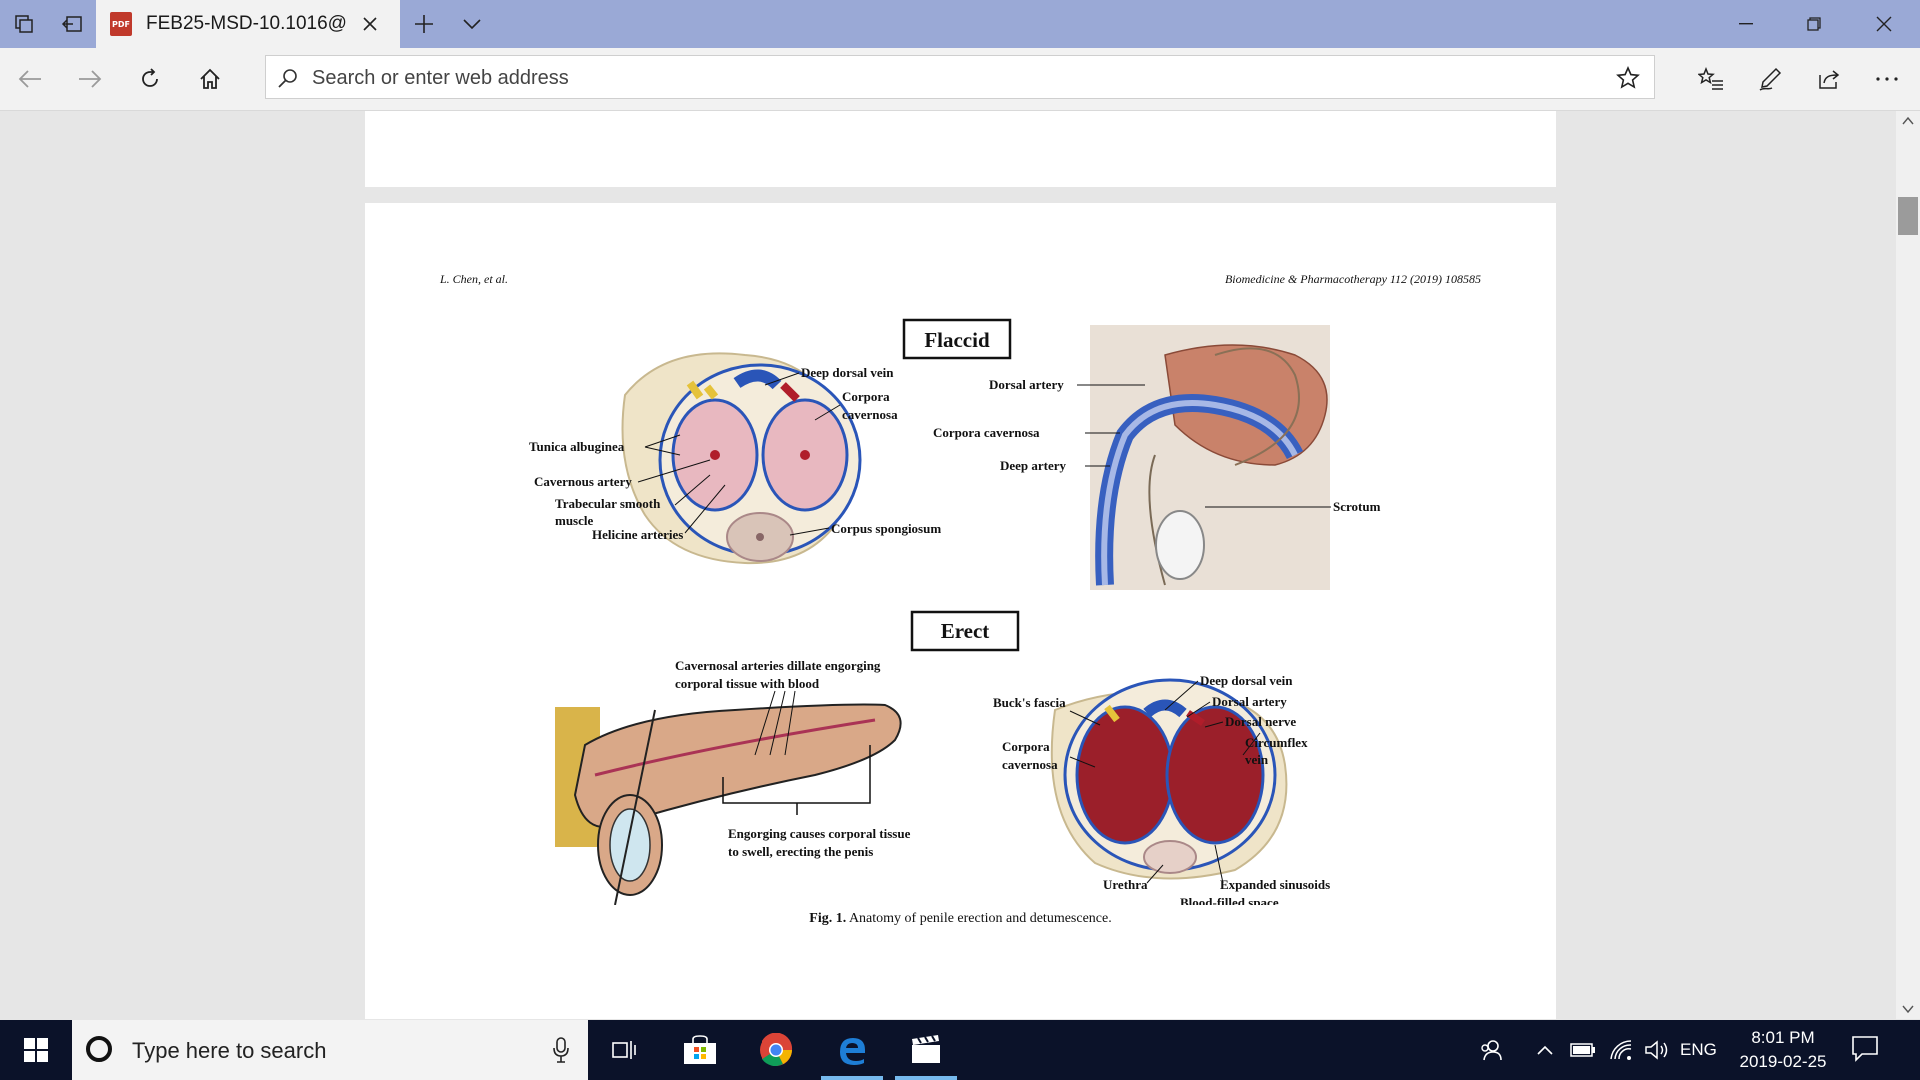 The image size is (1920, 1080). I want to click on set-aside-tabs-icon, so click(72, 24).